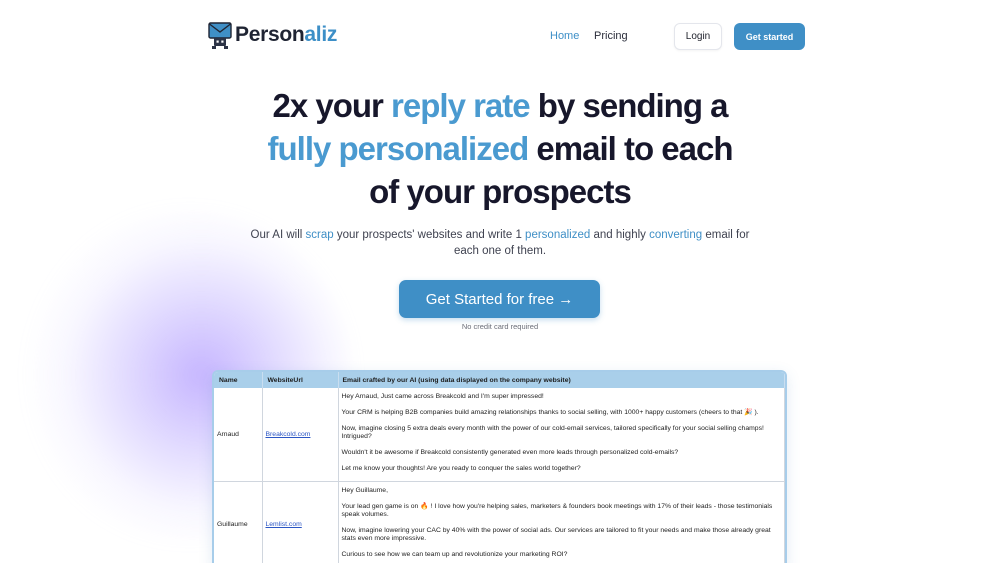  I want to click on cell-name: Arnaud, so click(238, 435).